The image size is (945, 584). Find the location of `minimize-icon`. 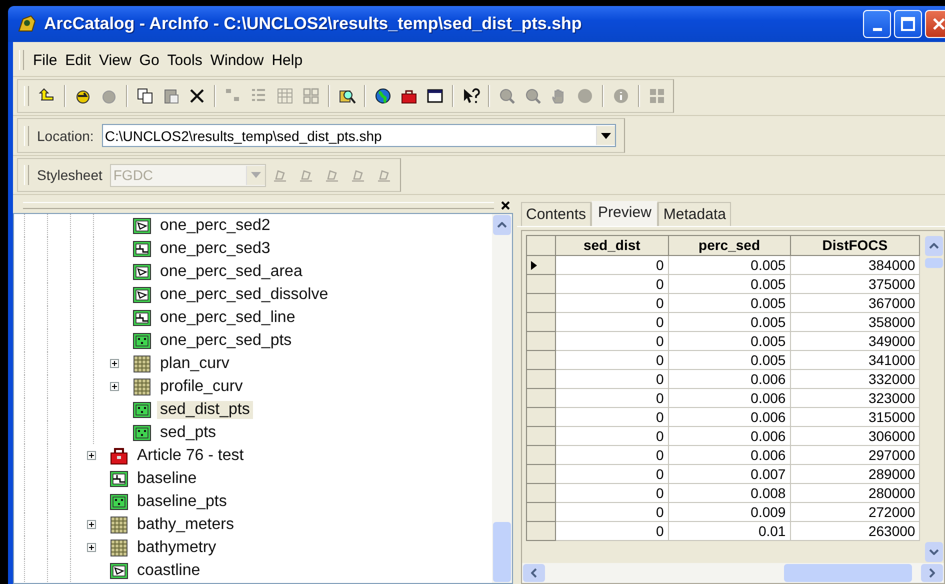

minimize-icon is located at coordinates (877, 29).